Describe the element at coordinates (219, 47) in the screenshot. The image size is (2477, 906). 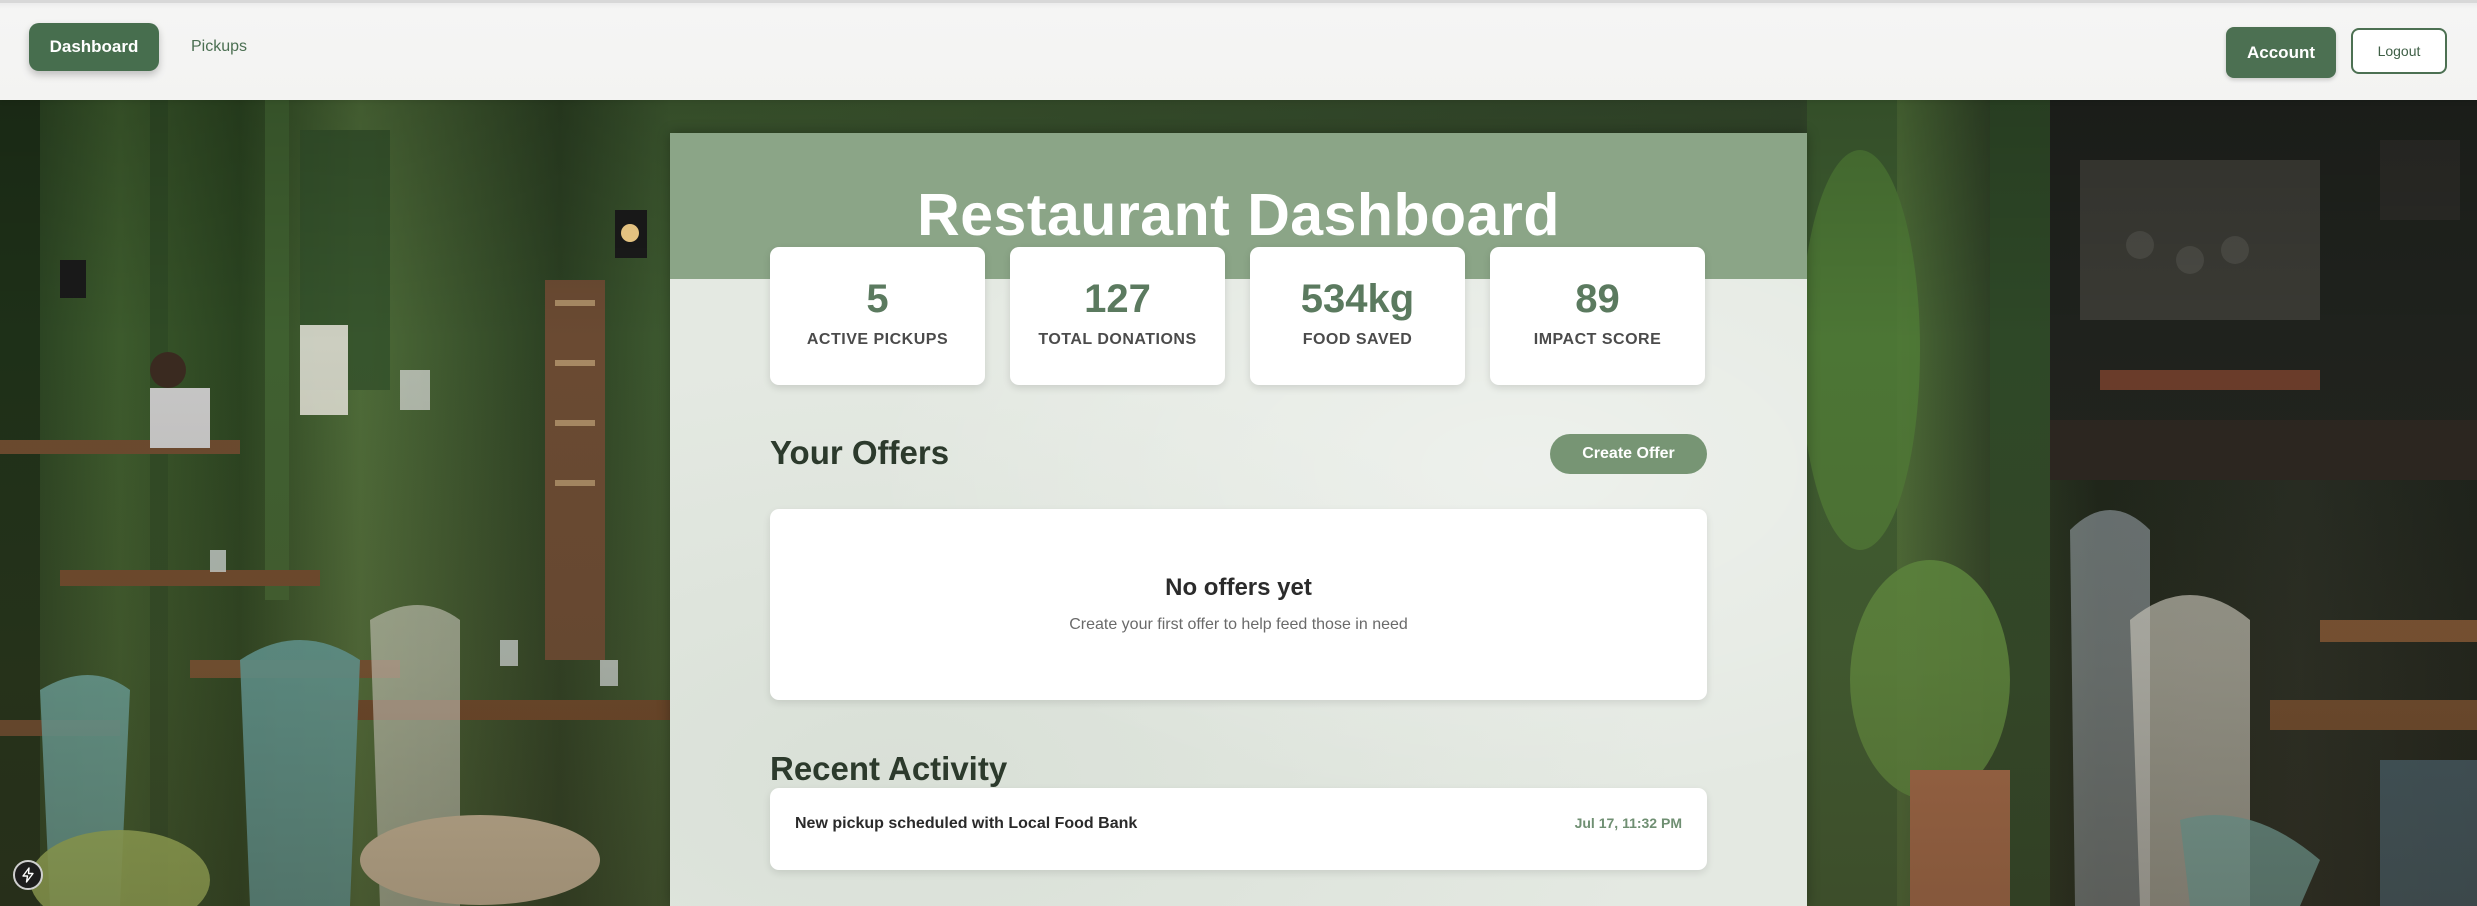
I see `pickups-nav-link: Pickups` at that location.